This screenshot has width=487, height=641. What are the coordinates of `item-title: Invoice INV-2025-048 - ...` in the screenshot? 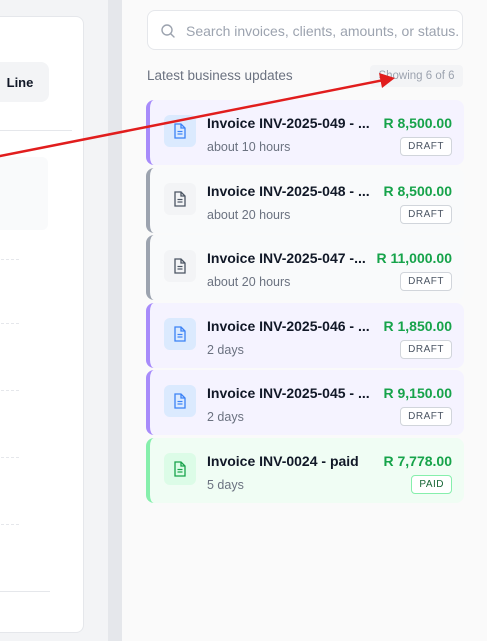 It's located at (288, 190).